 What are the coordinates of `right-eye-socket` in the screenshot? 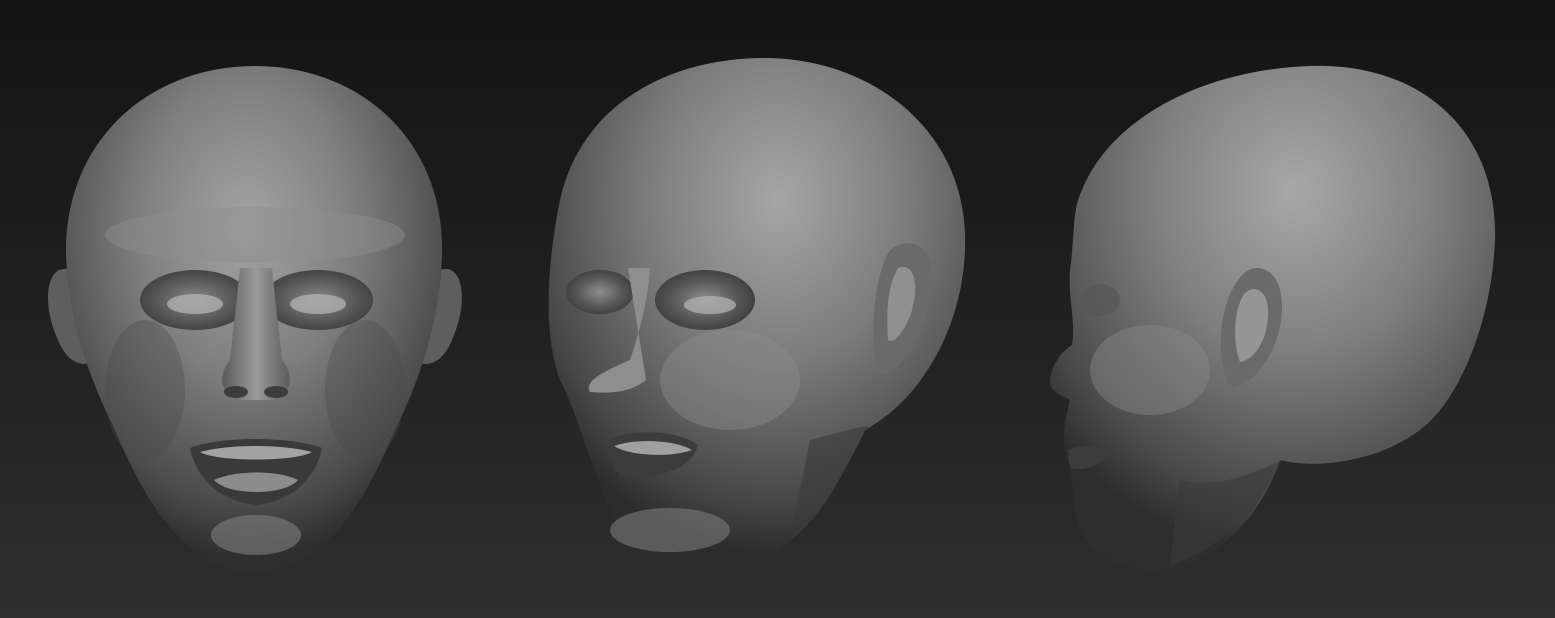 It's located at (600, 292).